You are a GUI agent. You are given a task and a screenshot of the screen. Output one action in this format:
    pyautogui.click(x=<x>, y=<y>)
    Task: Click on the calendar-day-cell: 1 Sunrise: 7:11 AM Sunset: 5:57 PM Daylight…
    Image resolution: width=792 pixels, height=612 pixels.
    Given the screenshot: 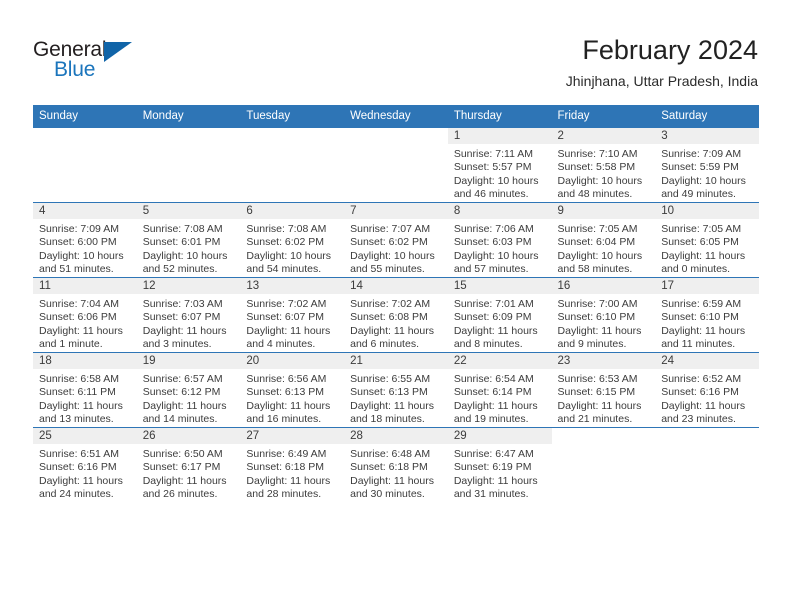 What is the action you would take?
    pyautogui.click(x=499, y=165)
    